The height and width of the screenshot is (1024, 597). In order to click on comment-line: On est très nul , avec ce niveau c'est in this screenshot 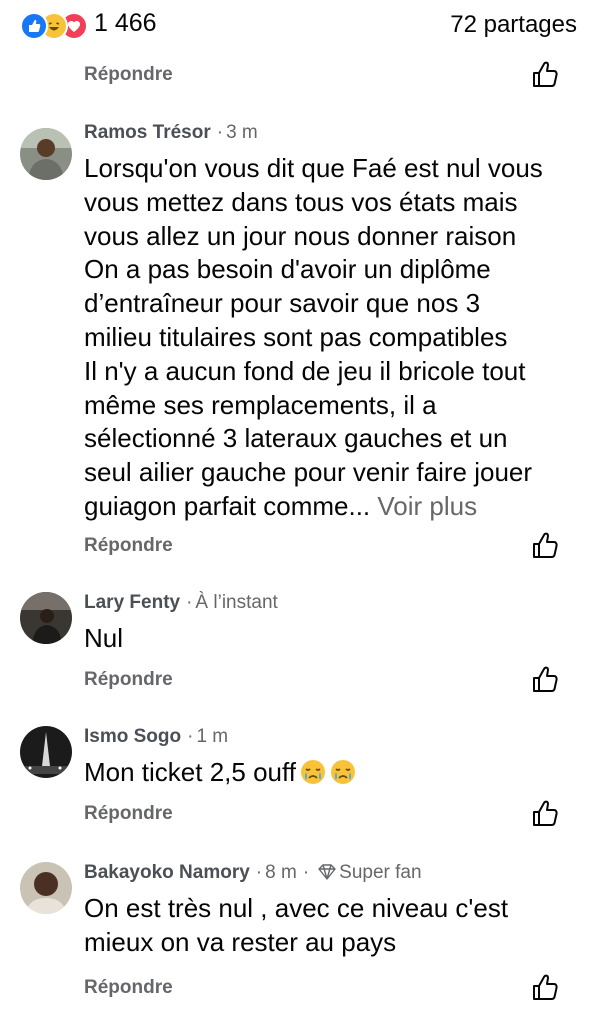, I will do `click(296, 908)`.